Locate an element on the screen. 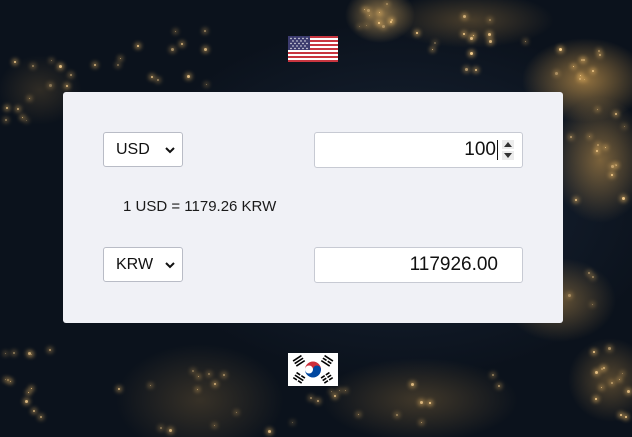 The width and height of the screenshot is (632, 437). text-caret is located at coordinates (497, 150).